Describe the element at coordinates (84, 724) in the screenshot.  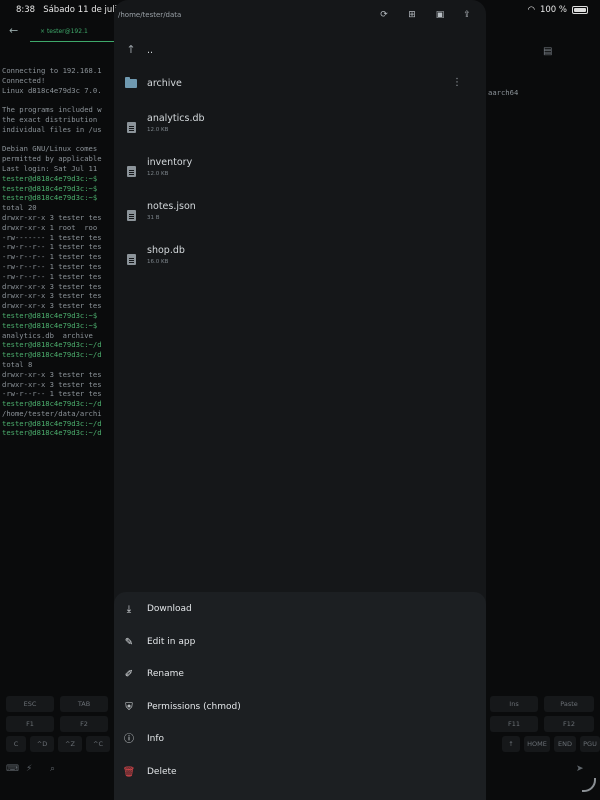
I see `key-button: F2` at that location.